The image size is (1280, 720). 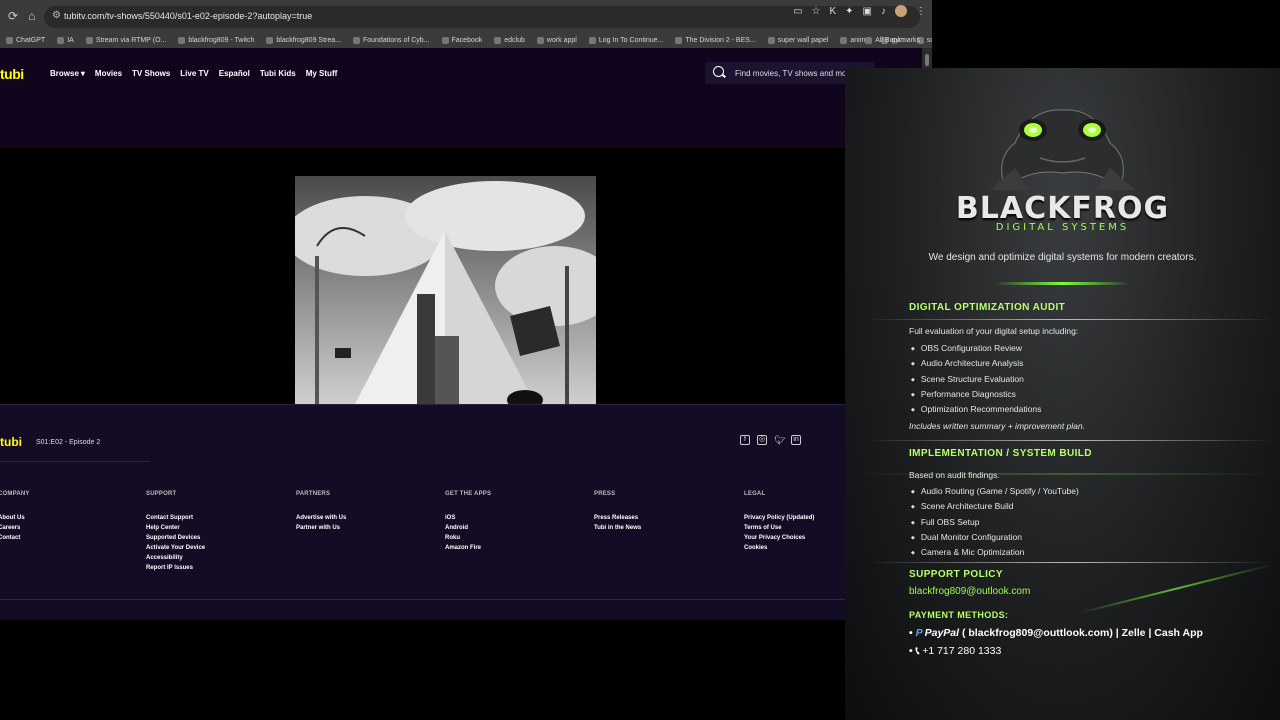 What do you see at coordinates (745, 440) in the screenshot?
I see `facebook-icon: f` at bounding box center [745, 440].